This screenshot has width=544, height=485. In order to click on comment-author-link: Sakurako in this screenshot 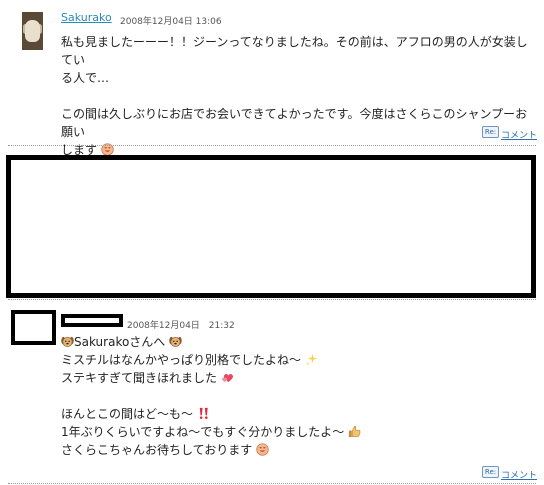, I will do `click(86, 17)`.